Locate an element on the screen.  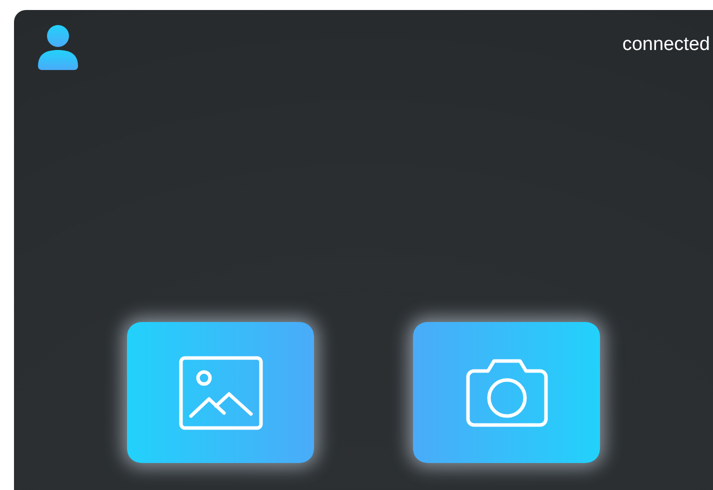
gallery-button is located at coordinates (220, 392).